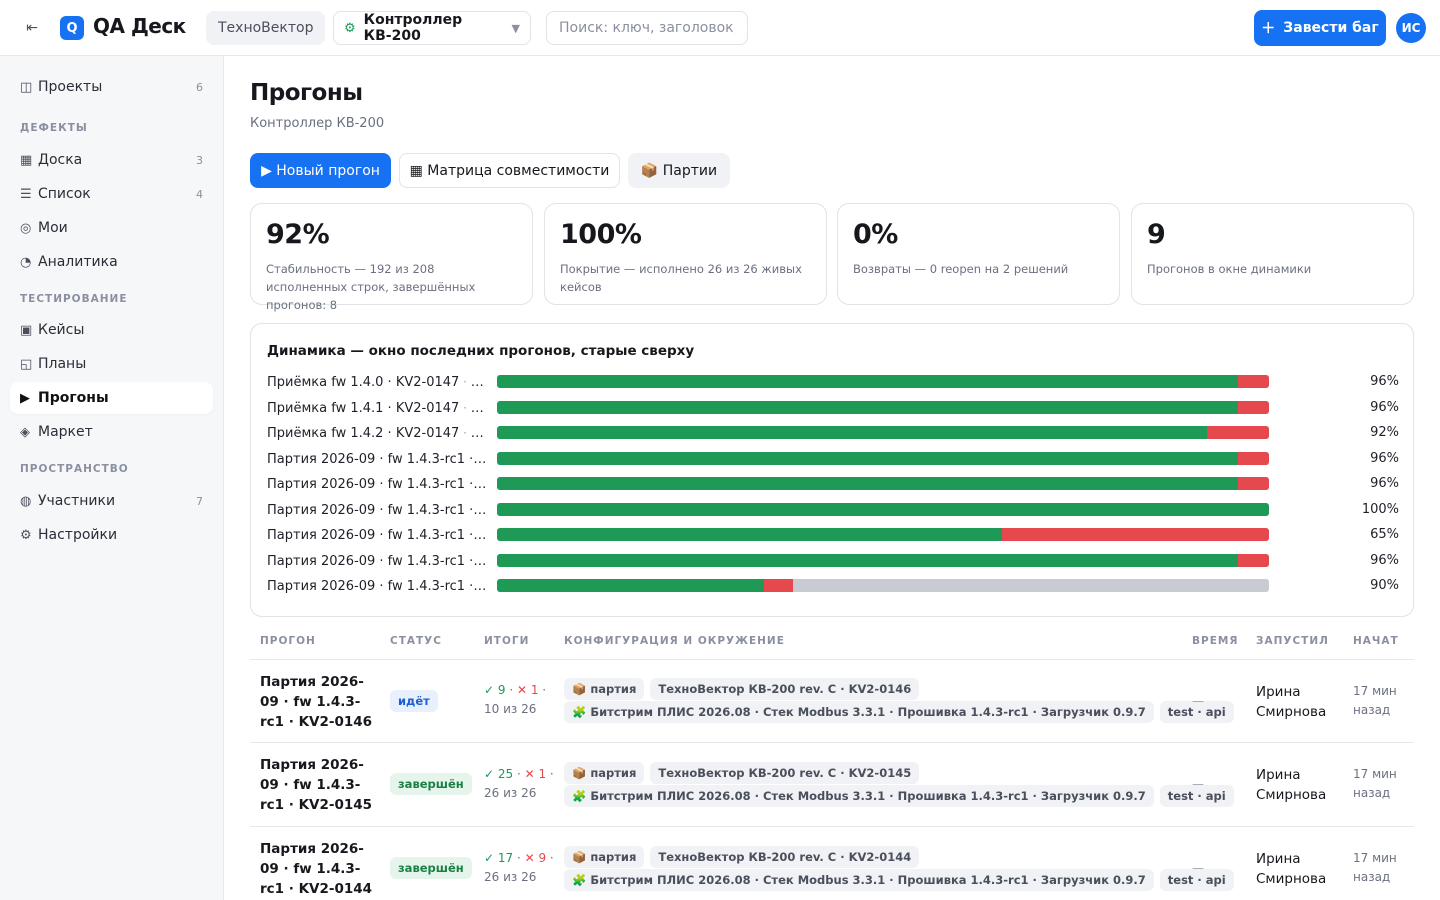 The image size is (1440, 900). I want to click on new-run-button: ▶ Новый прогон, so click(320, 170).